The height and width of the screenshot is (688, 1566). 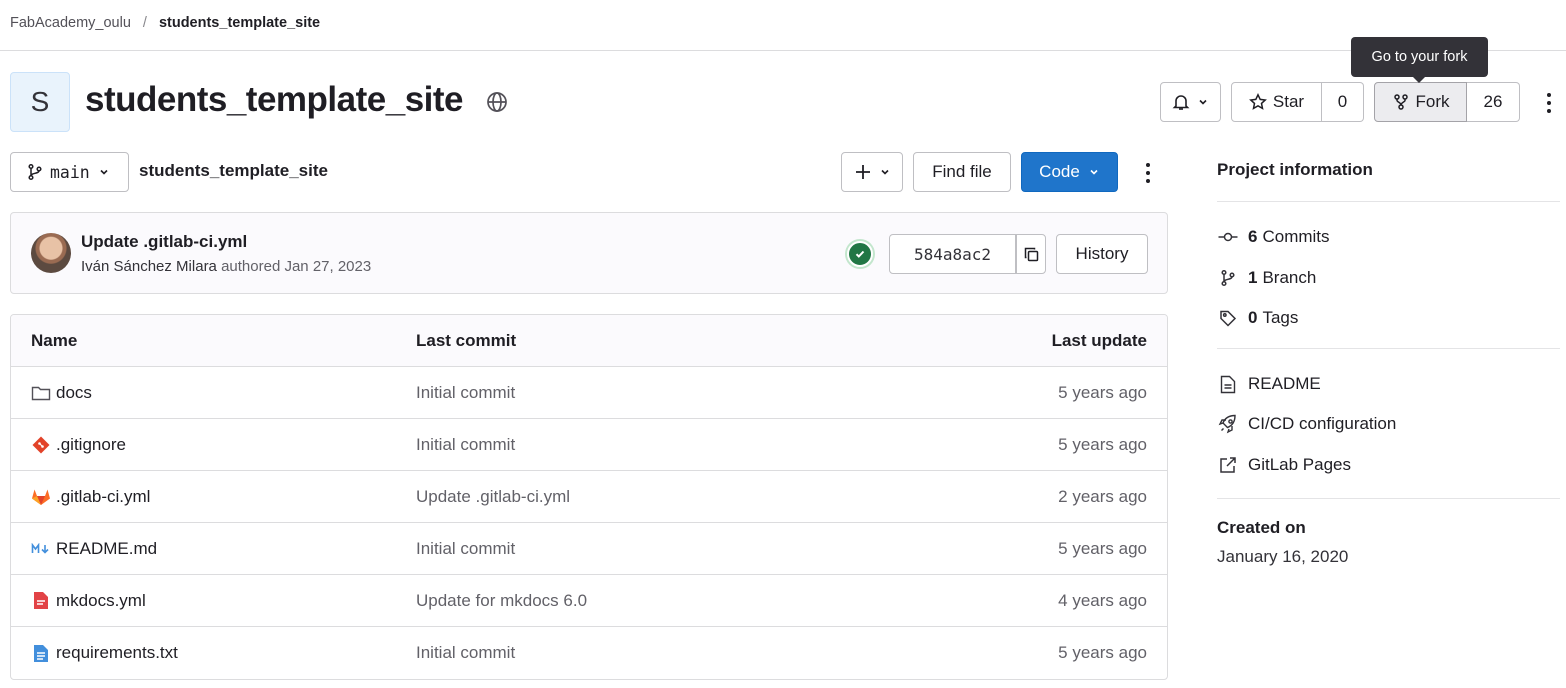 What do you see at coordinates (1280, 317) in the screenshot?
I see `tags-label: Tags` at bounding box center [1280, 317].